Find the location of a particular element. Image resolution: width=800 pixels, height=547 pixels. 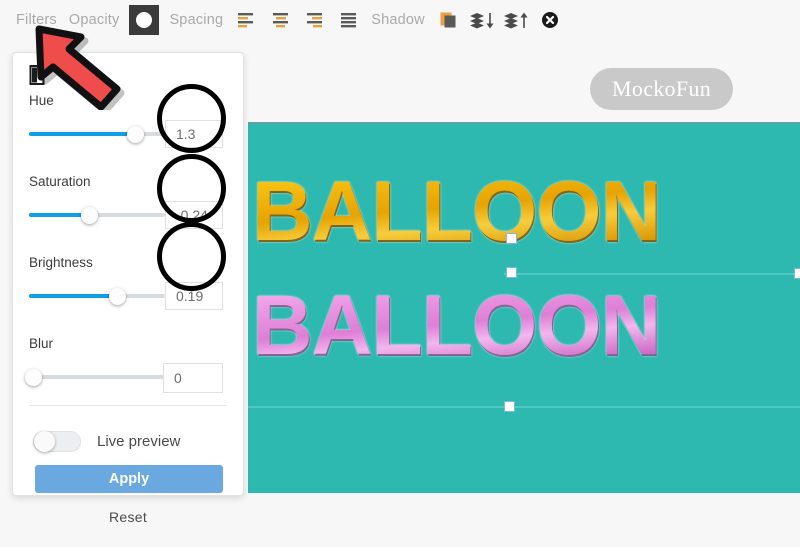

layer-down-icon is located at coordinates (482, 20).